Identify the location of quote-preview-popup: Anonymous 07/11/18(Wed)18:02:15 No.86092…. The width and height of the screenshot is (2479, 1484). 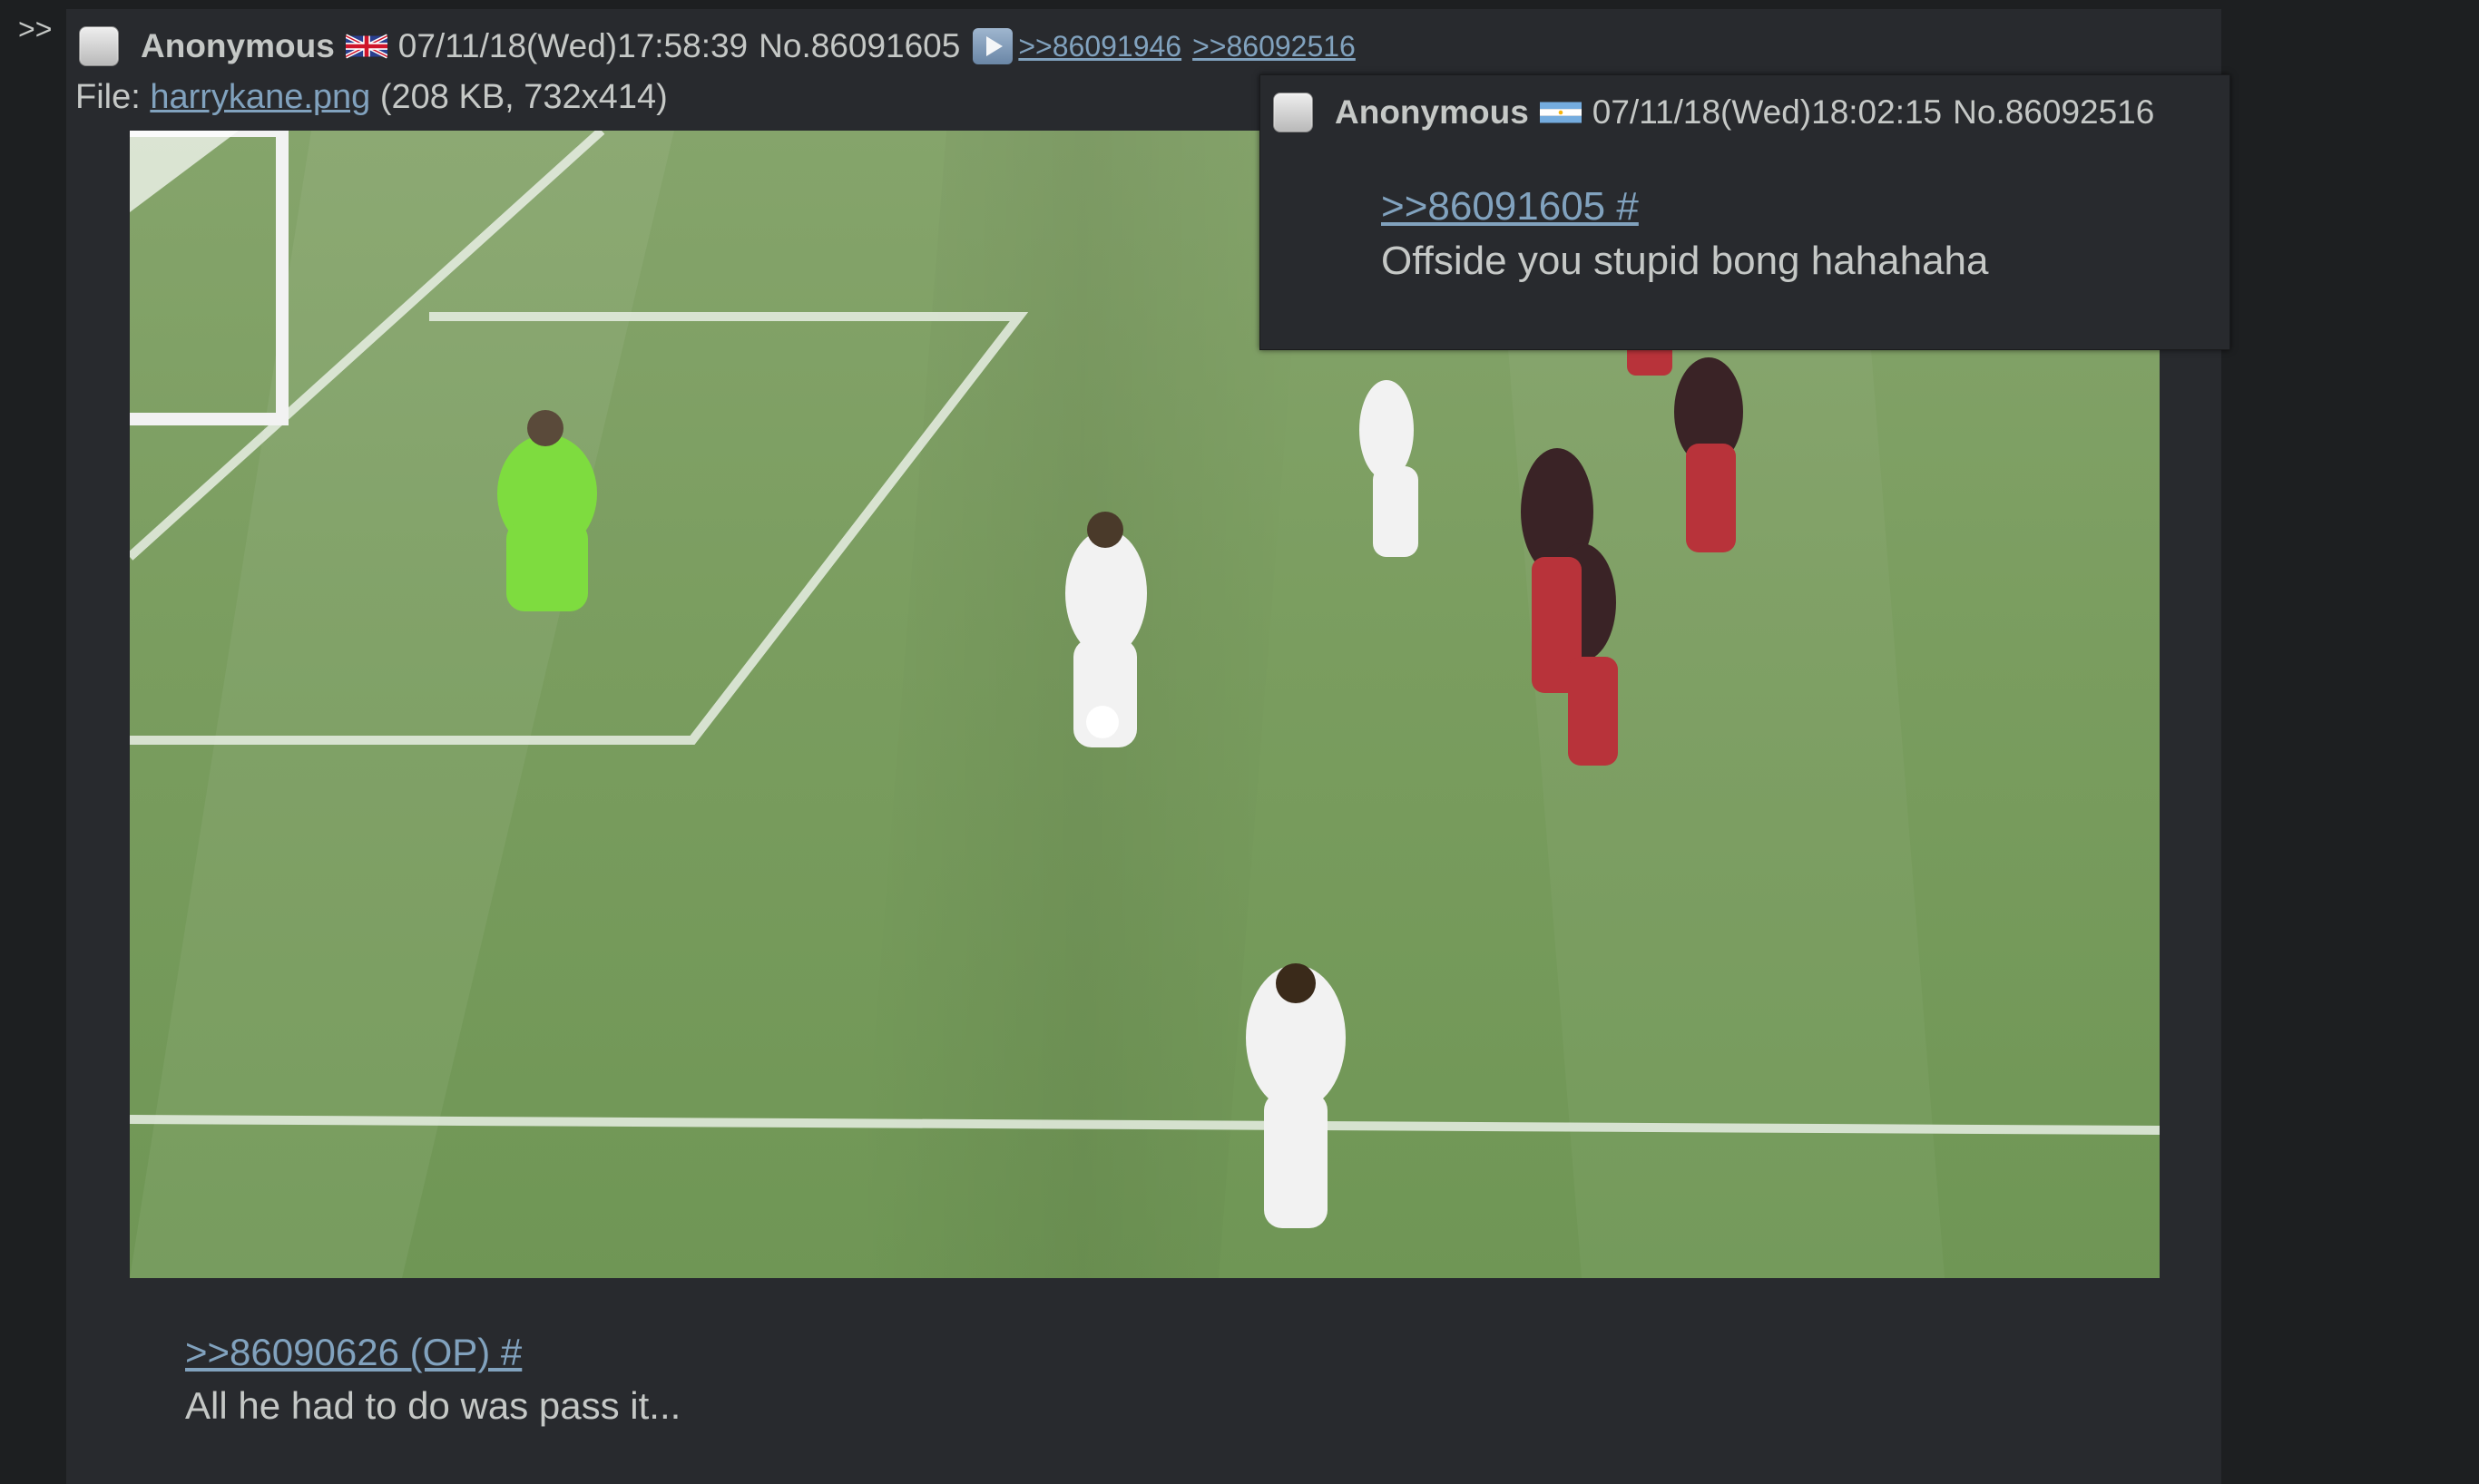
(1745, 212).